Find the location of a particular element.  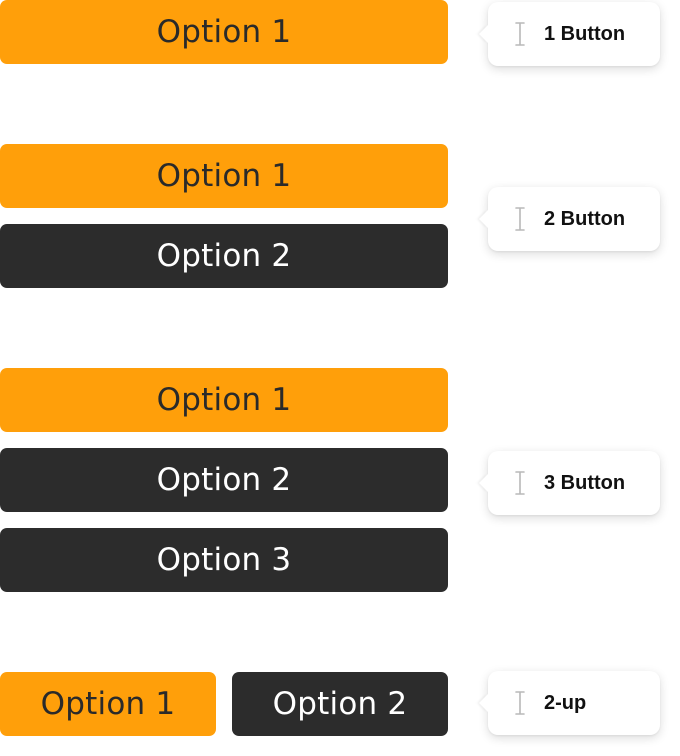

variant-tag-3-button: 3 Button is located at coordinates (574, 483).